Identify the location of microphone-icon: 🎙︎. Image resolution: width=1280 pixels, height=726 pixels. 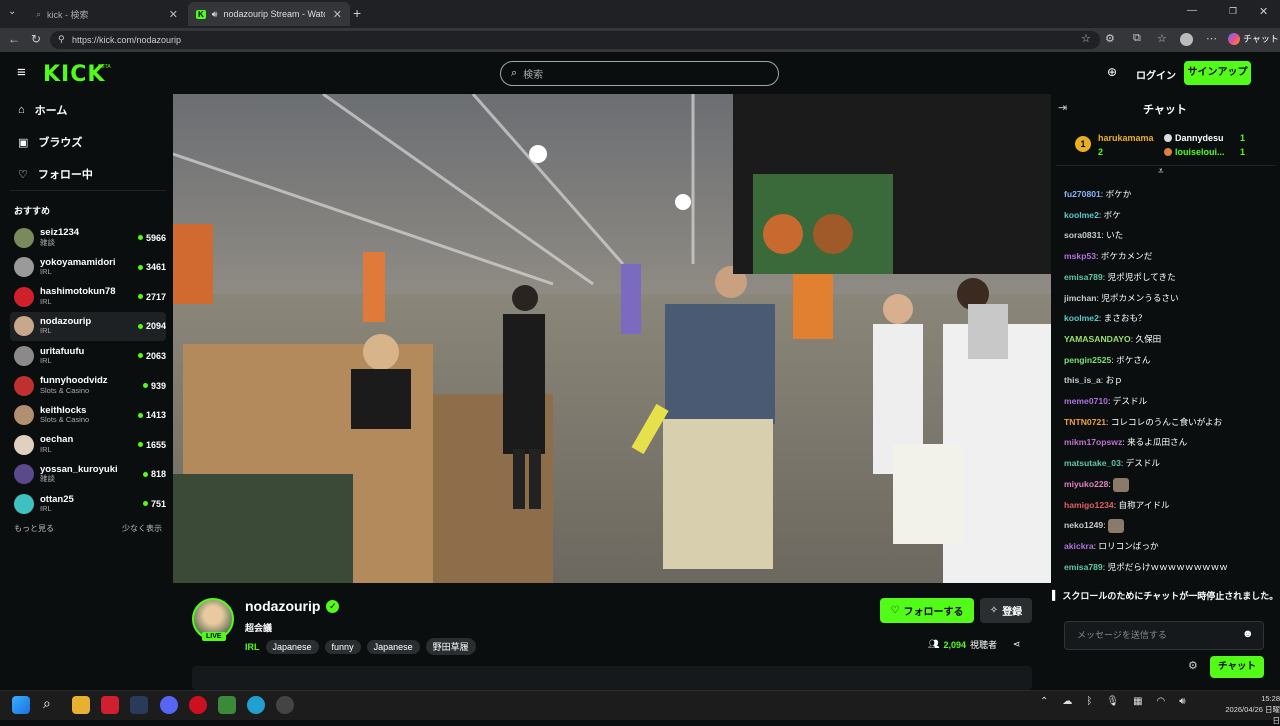
(1112, 701).